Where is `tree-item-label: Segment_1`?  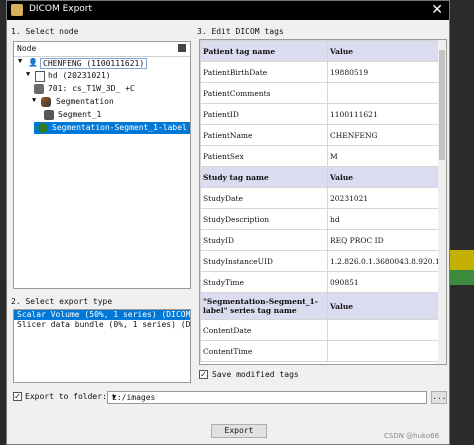
tree-item-label: Segment_1 is located at coordinates (80, 114).